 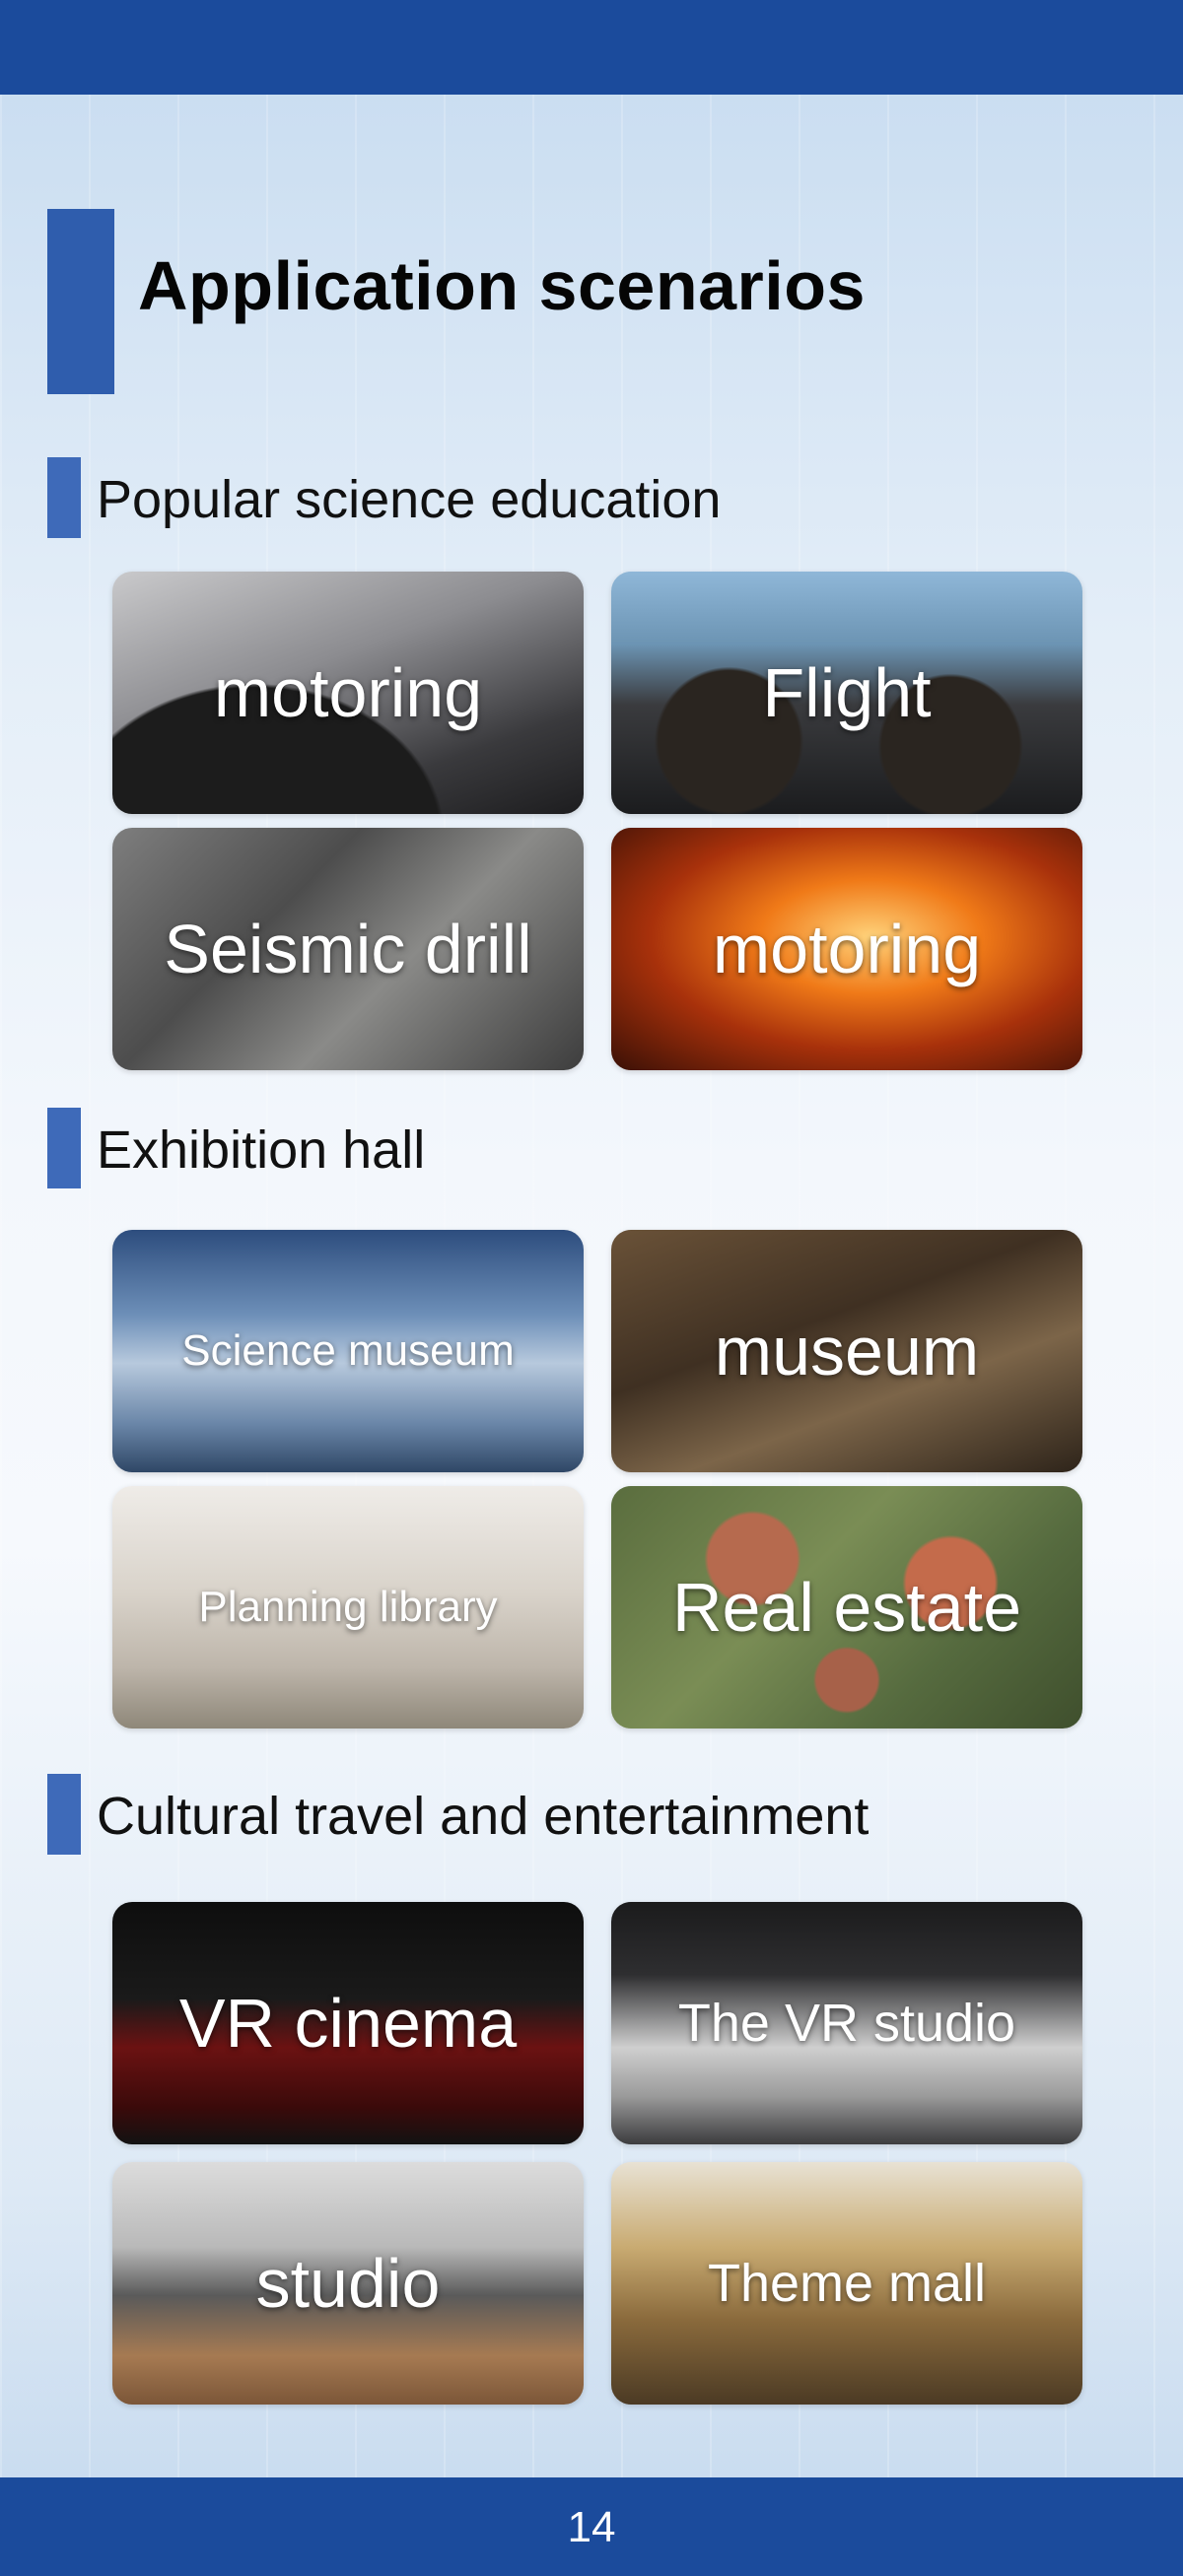 I want to click on tile-caption: Science museum, so click(x=348, y=1350).